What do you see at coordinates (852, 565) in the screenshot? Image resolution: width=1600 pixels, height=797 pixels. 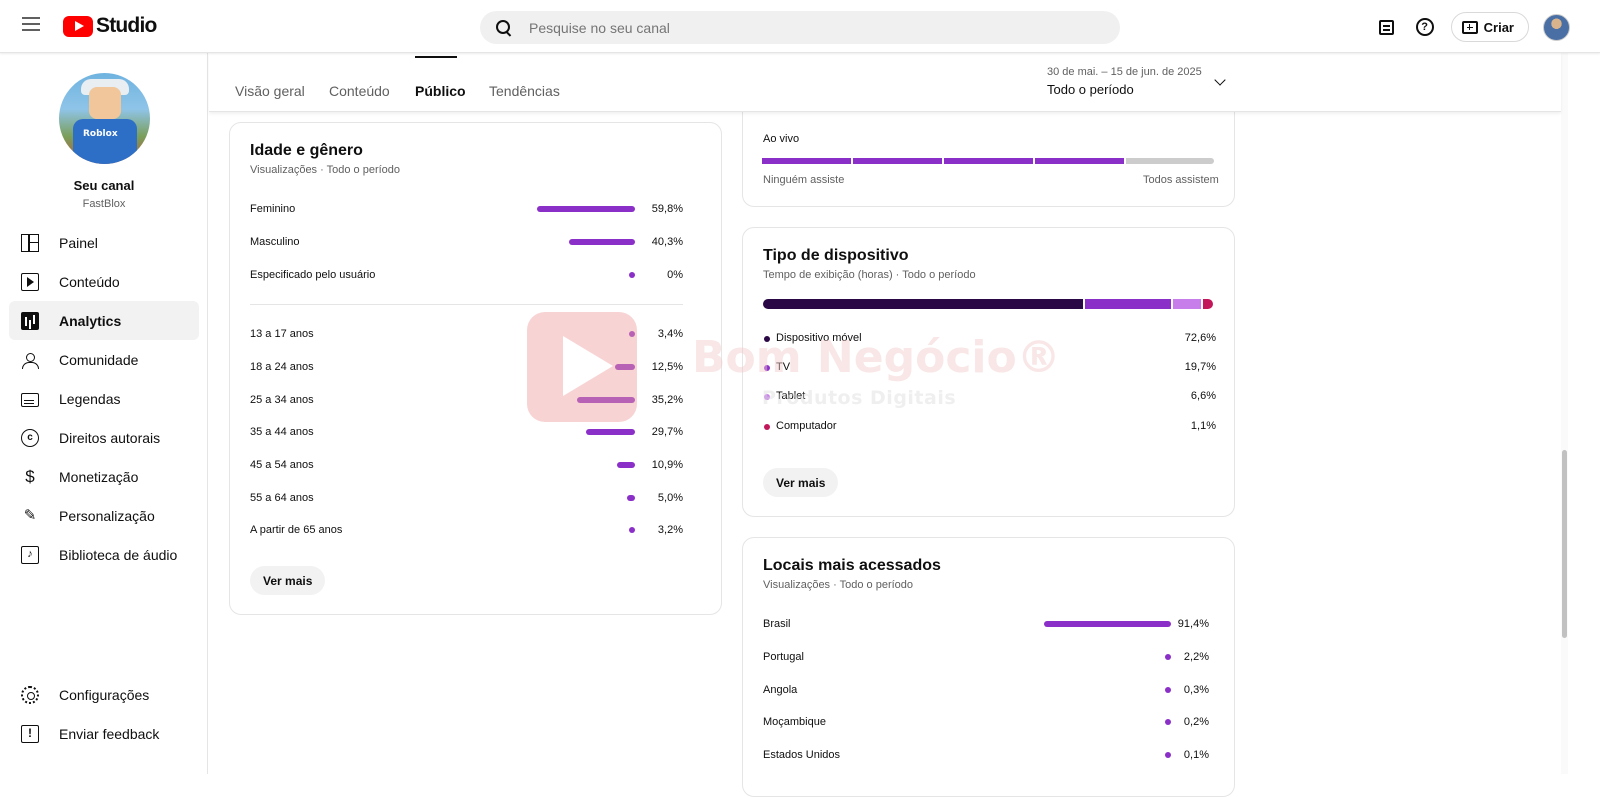 I see `card-title: Locais mais acessados` at bounding box center [852, 565].